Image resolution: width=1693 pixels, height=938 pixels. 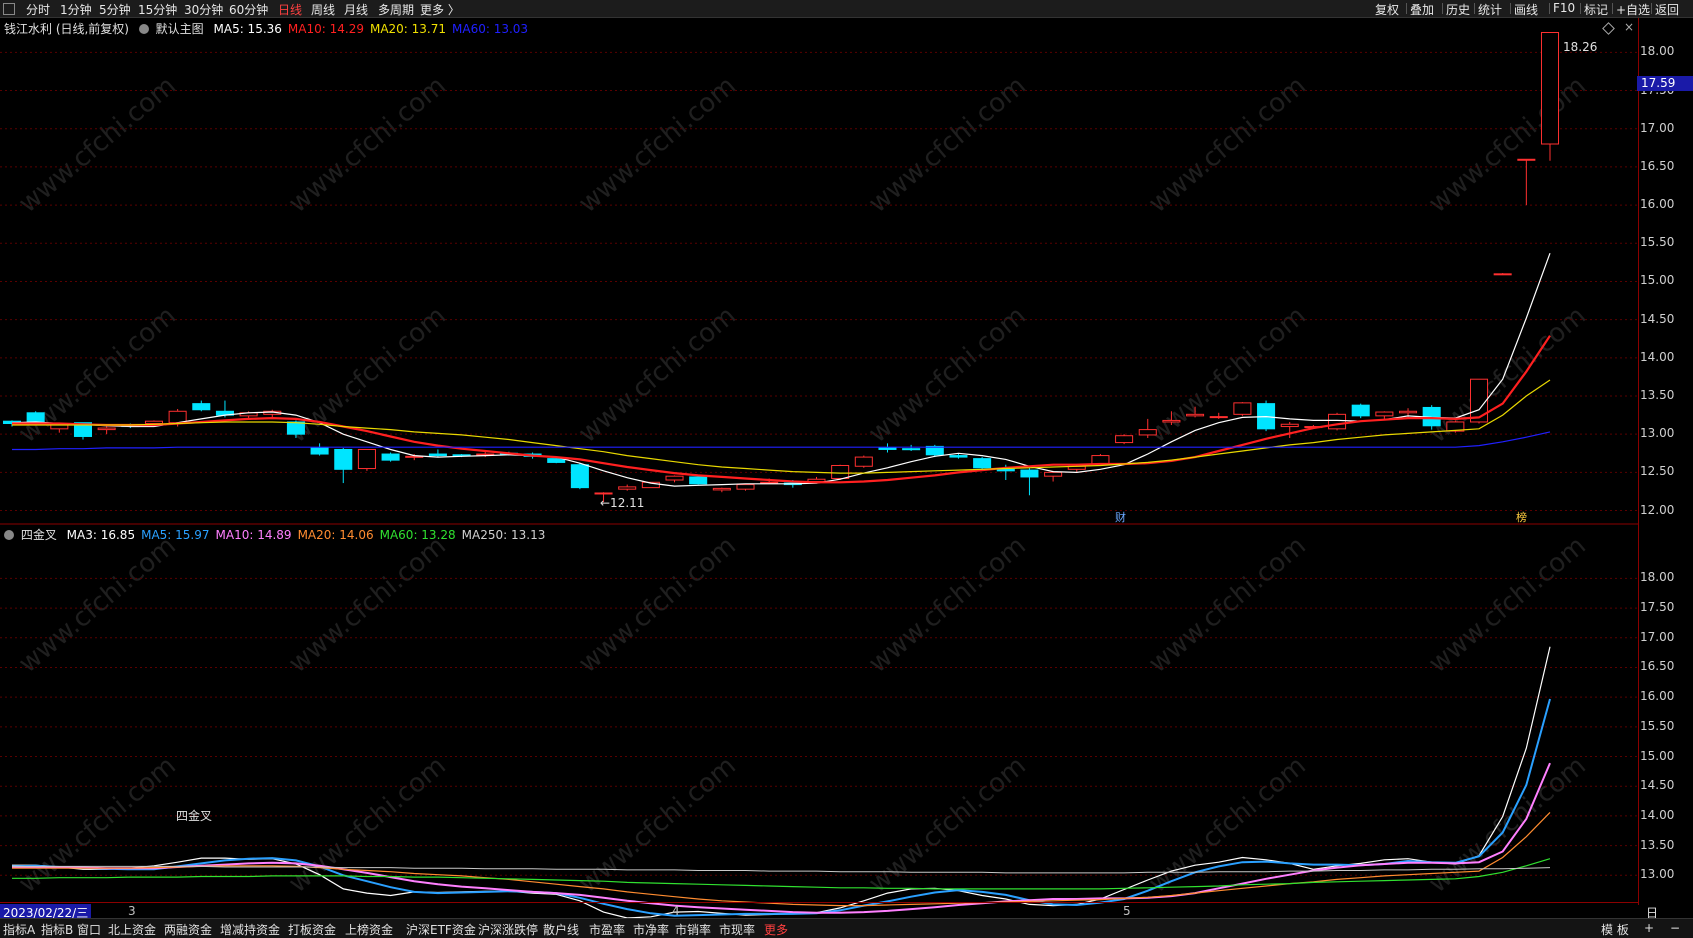 What do you see at coordinates (356, 9) in the screenshot?
I see `period-tab: 月线` at bounding box center [356, 9].